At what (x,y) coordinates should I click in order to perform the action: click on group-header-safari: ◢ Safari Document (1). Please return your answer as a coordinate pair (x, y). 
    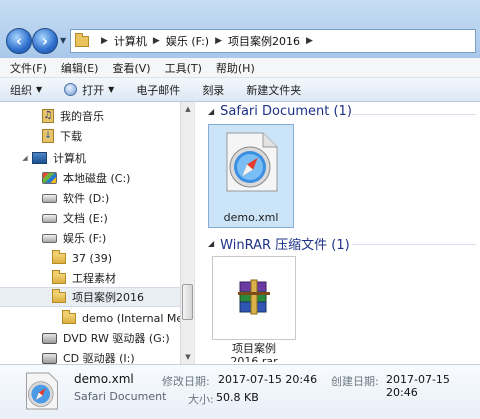
    Looking at the image, I should click on (280, 111).